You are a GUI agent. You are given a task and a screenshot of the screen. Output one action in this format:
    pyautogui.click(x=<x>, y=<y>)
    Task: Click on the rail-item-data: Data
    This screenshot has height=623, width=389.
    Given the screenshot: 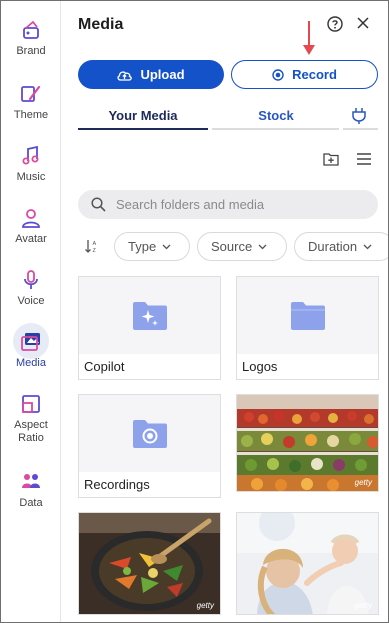 What is the action you would take?
    pyautogui.click(x=31, y=490)
    